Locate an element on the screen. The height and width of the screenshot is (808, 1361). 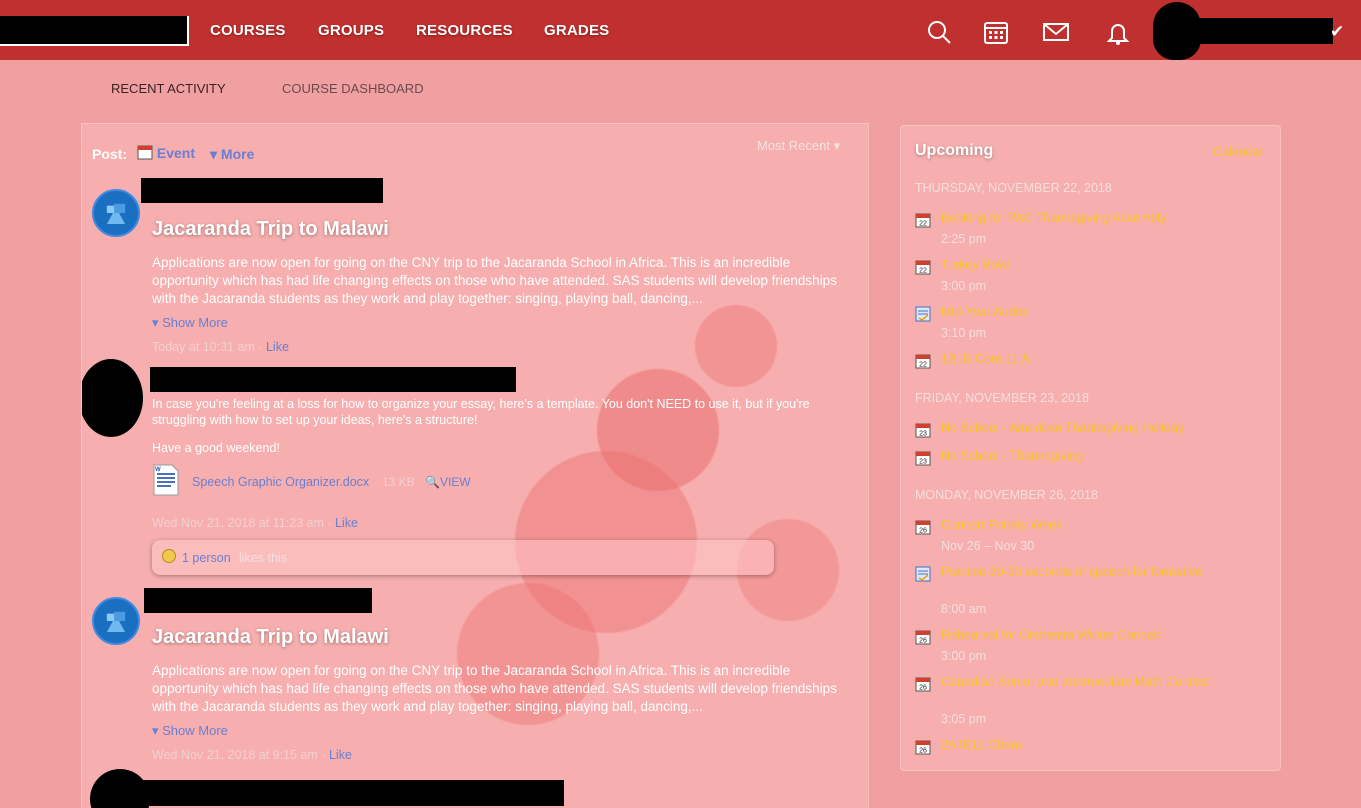
event-title: 2A IB12 Chem is located at coordinates (1086, 745).